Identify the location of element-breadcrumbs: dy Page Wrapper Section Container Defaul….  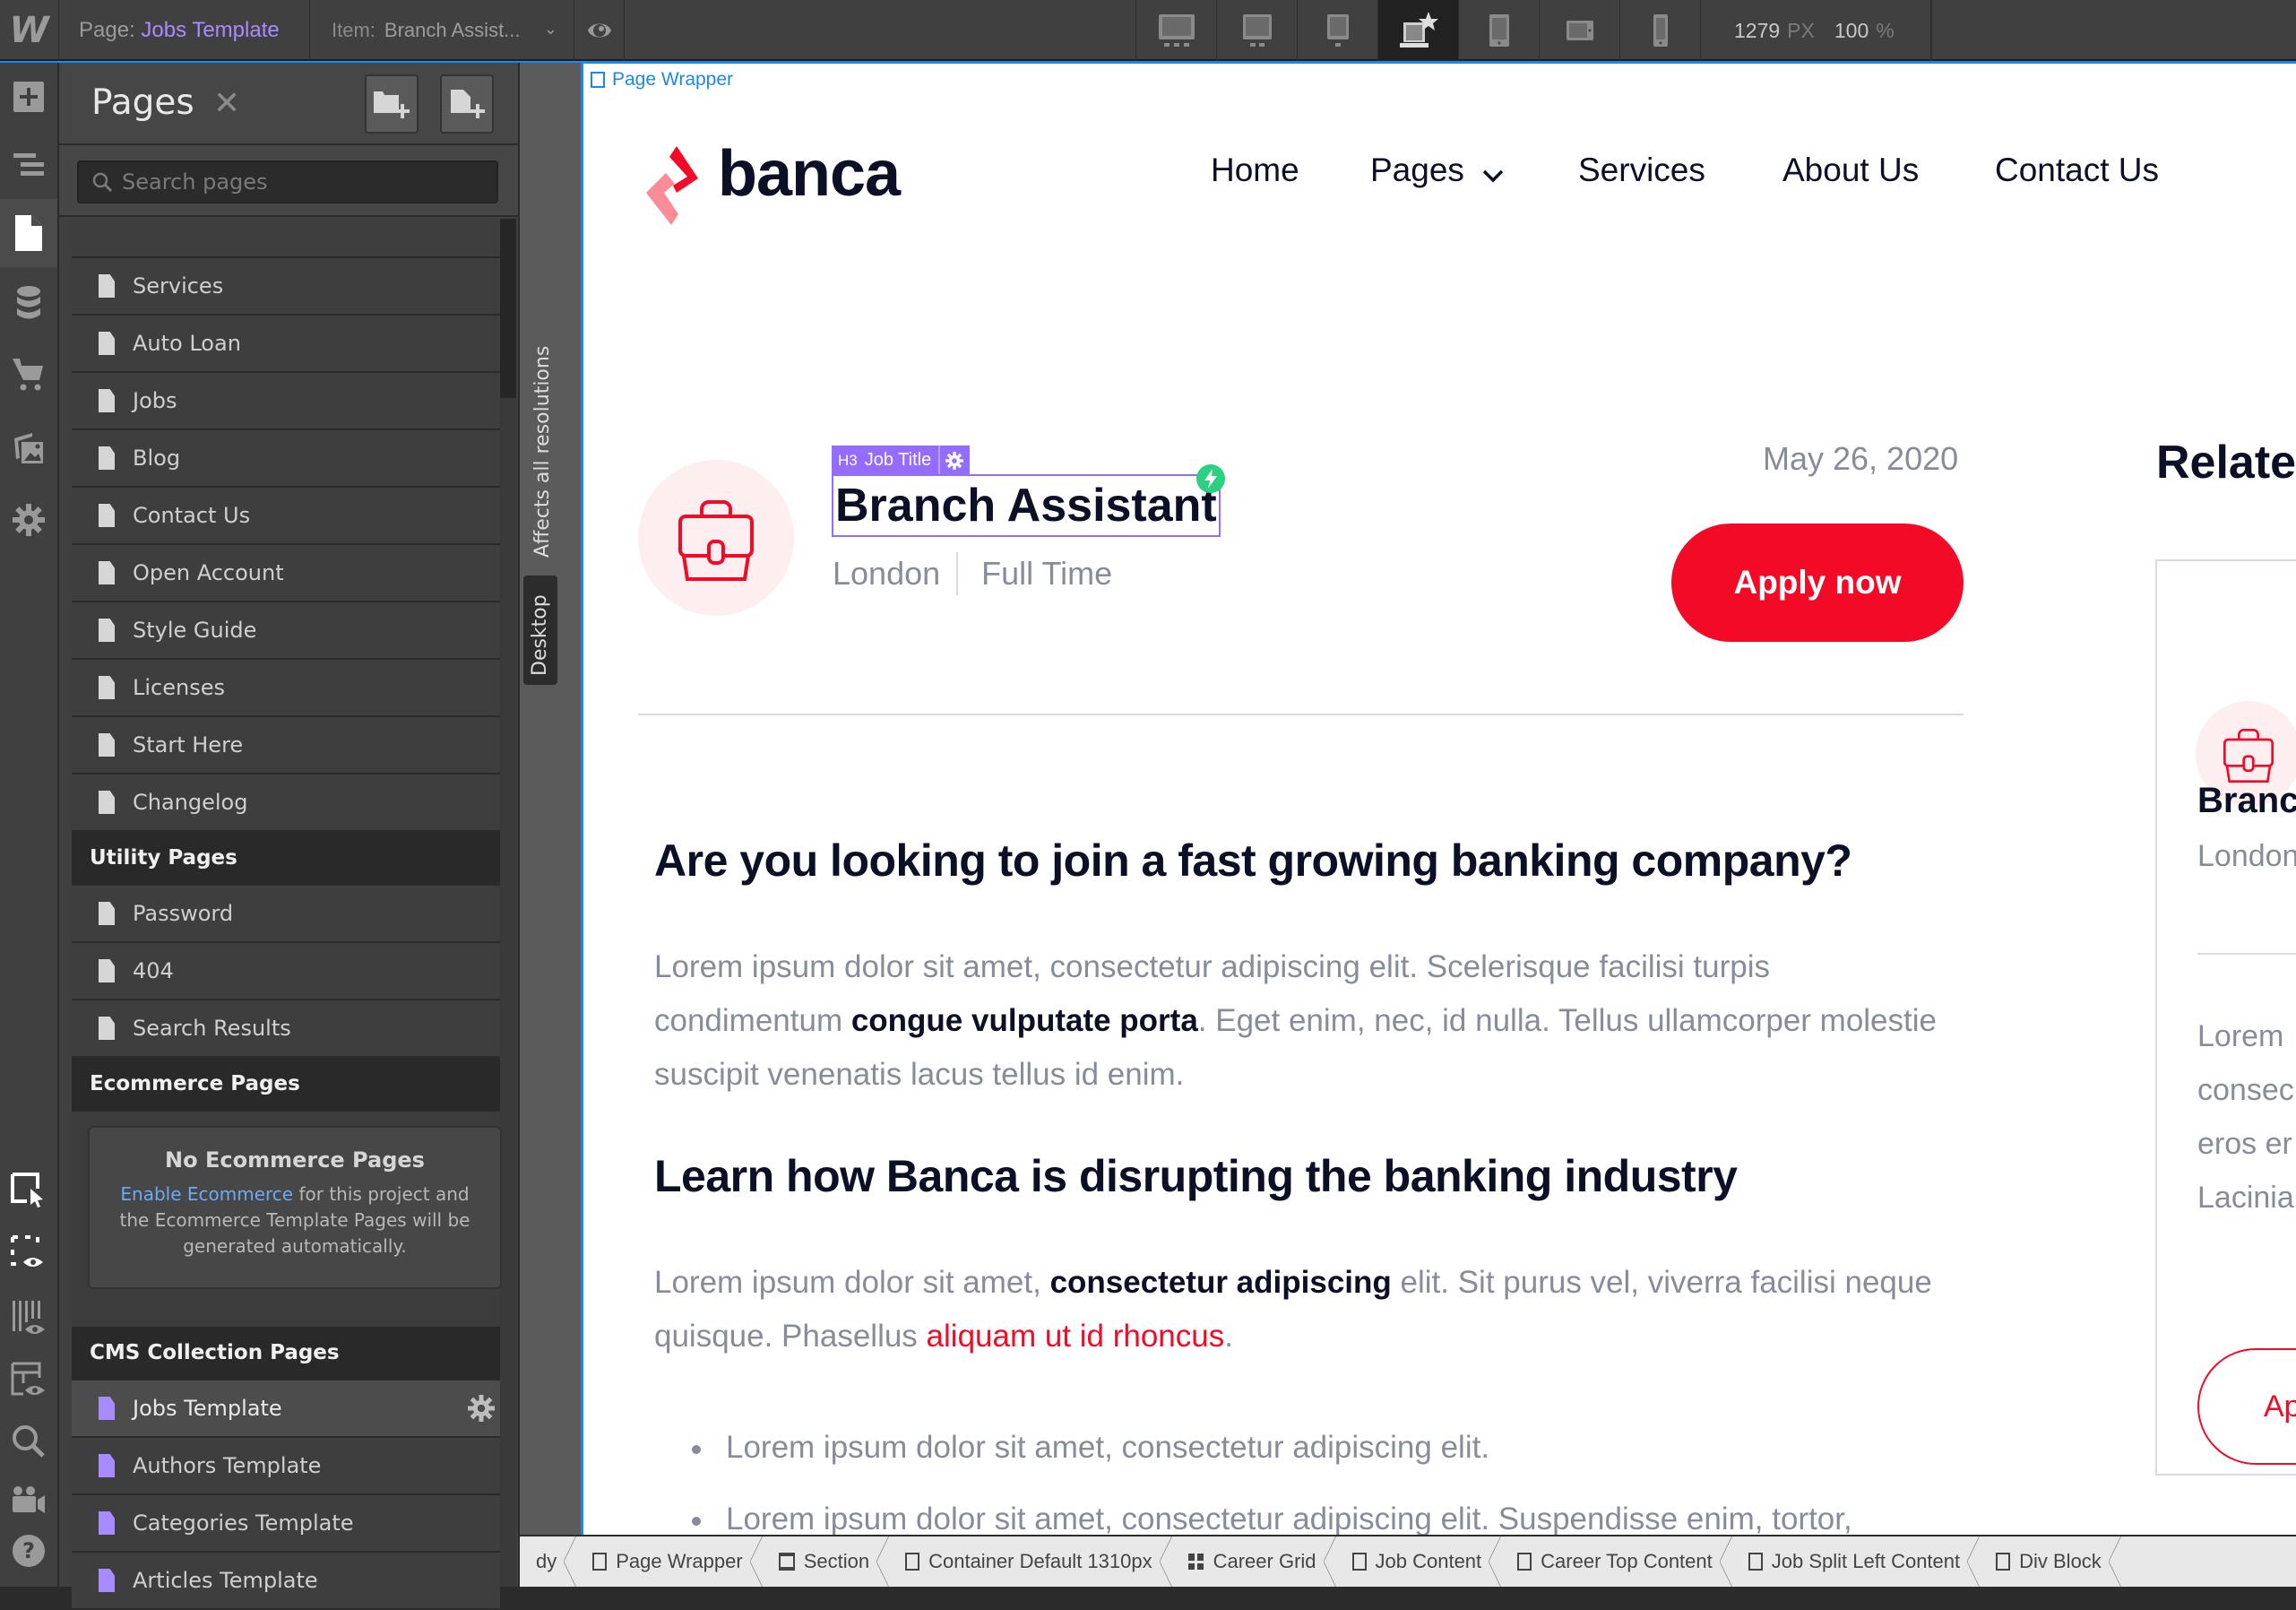
(1408, 1561).